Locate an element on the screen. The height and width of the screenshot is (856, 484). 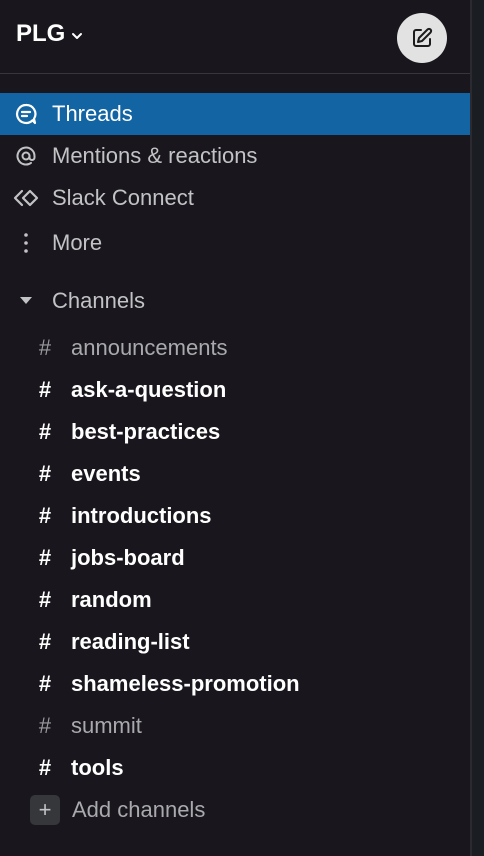
workspace-name: PLG is located at coordinates (41, 33).